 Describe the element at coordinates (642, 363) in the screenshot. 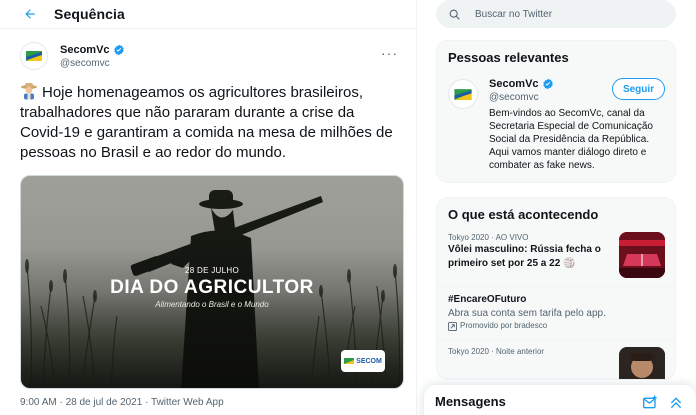

I see `trend-thumbnail` at that location.